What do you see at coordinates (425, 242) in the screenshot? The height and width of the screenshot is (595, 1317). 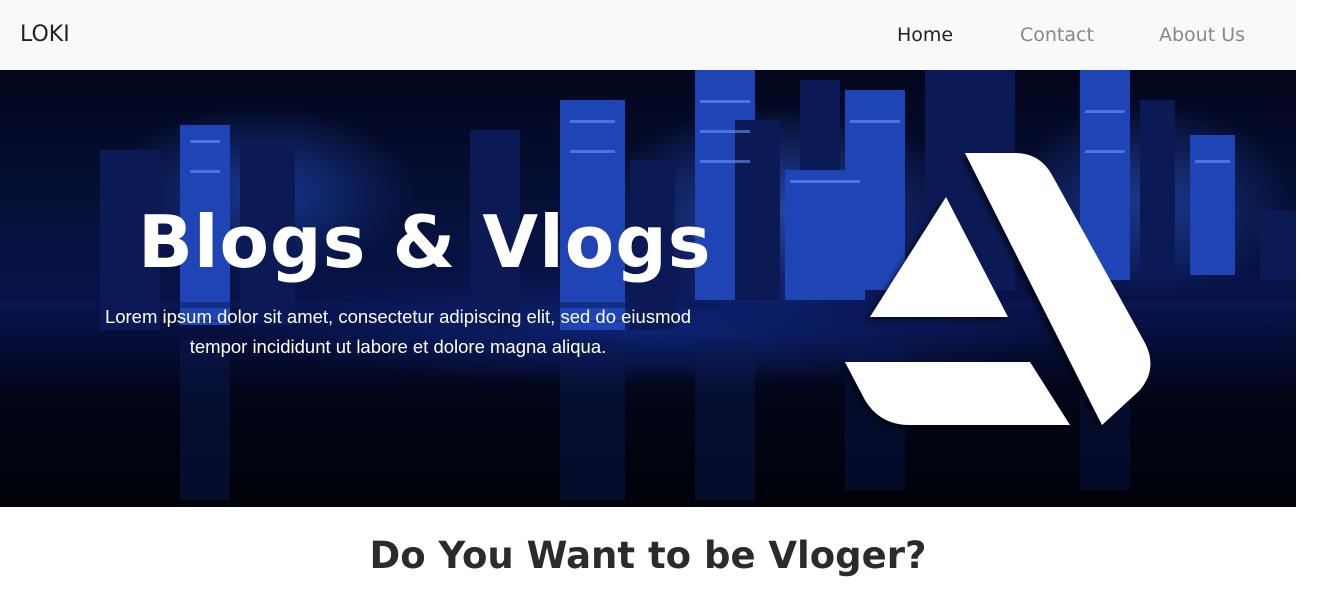 I see `hero-title: Blogs & Vlogs` at bounding box center [425, 242].